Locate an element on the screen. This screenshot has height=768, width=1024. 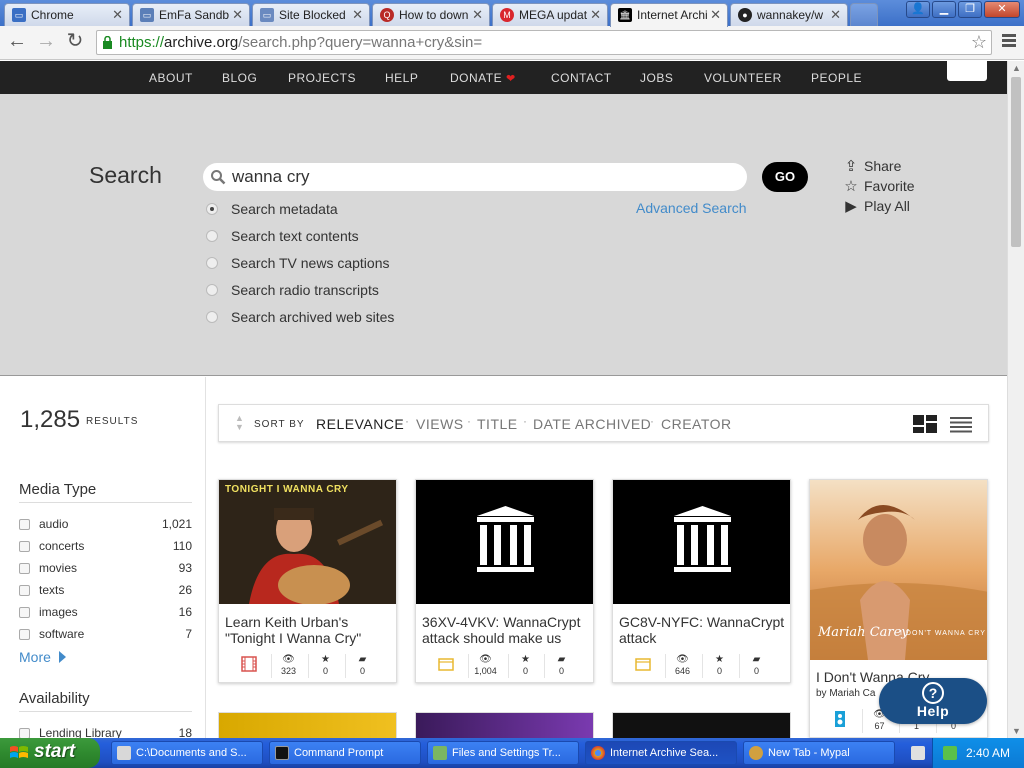
comment-icon: ▰ is located at coordinates (756, 659).